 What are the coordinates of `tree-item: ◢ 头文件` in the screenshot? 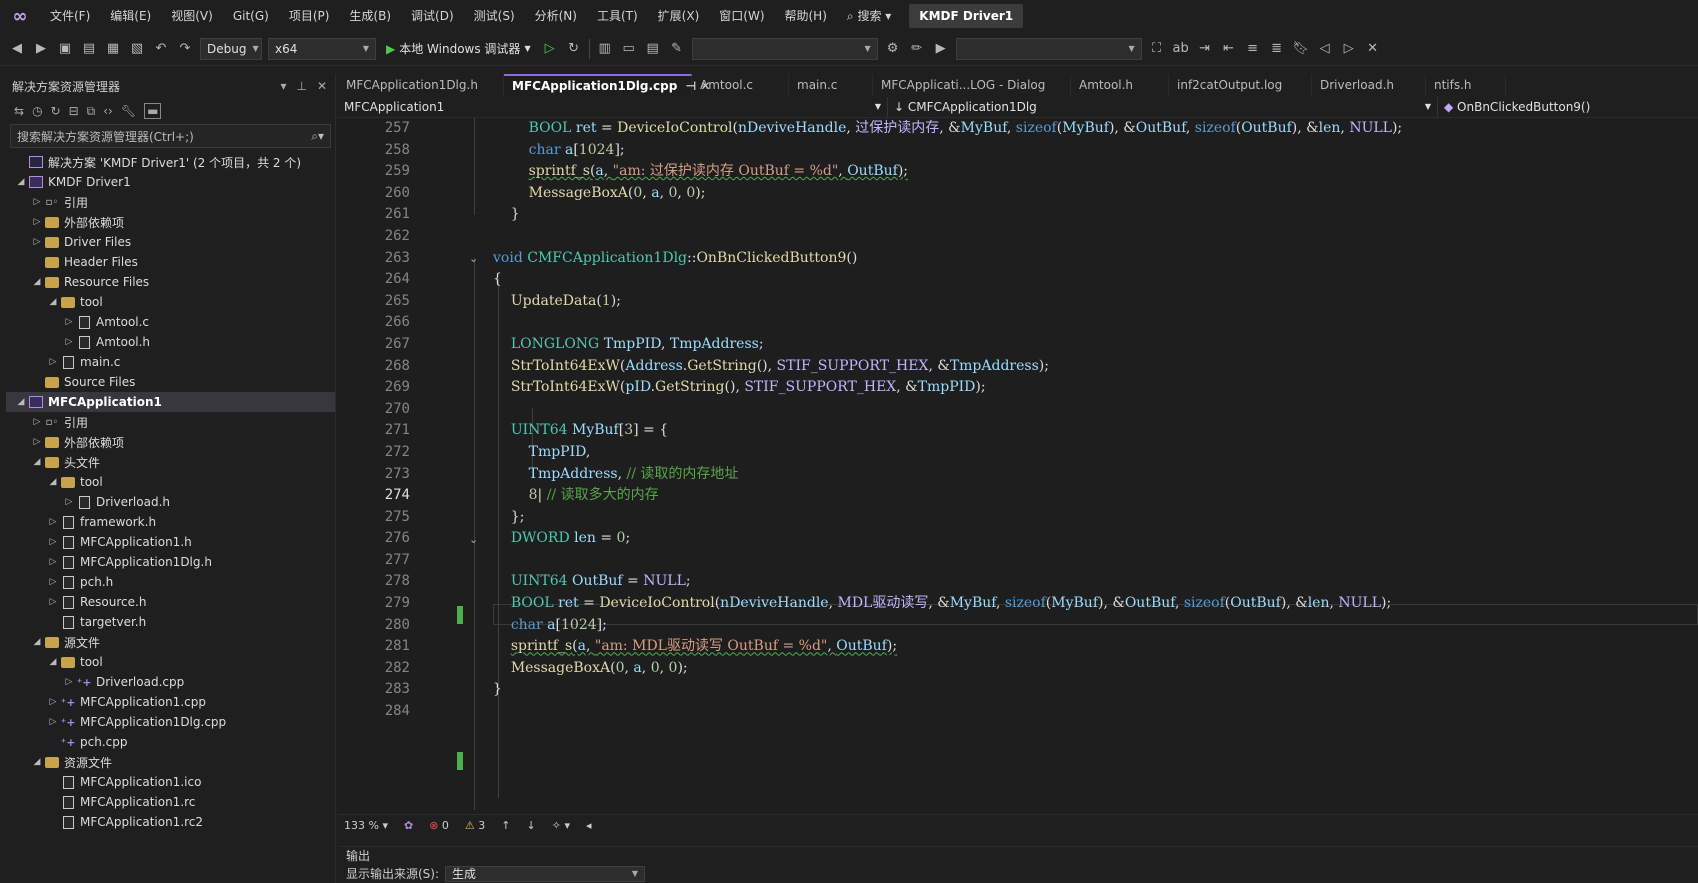 It's located at (170, 462).